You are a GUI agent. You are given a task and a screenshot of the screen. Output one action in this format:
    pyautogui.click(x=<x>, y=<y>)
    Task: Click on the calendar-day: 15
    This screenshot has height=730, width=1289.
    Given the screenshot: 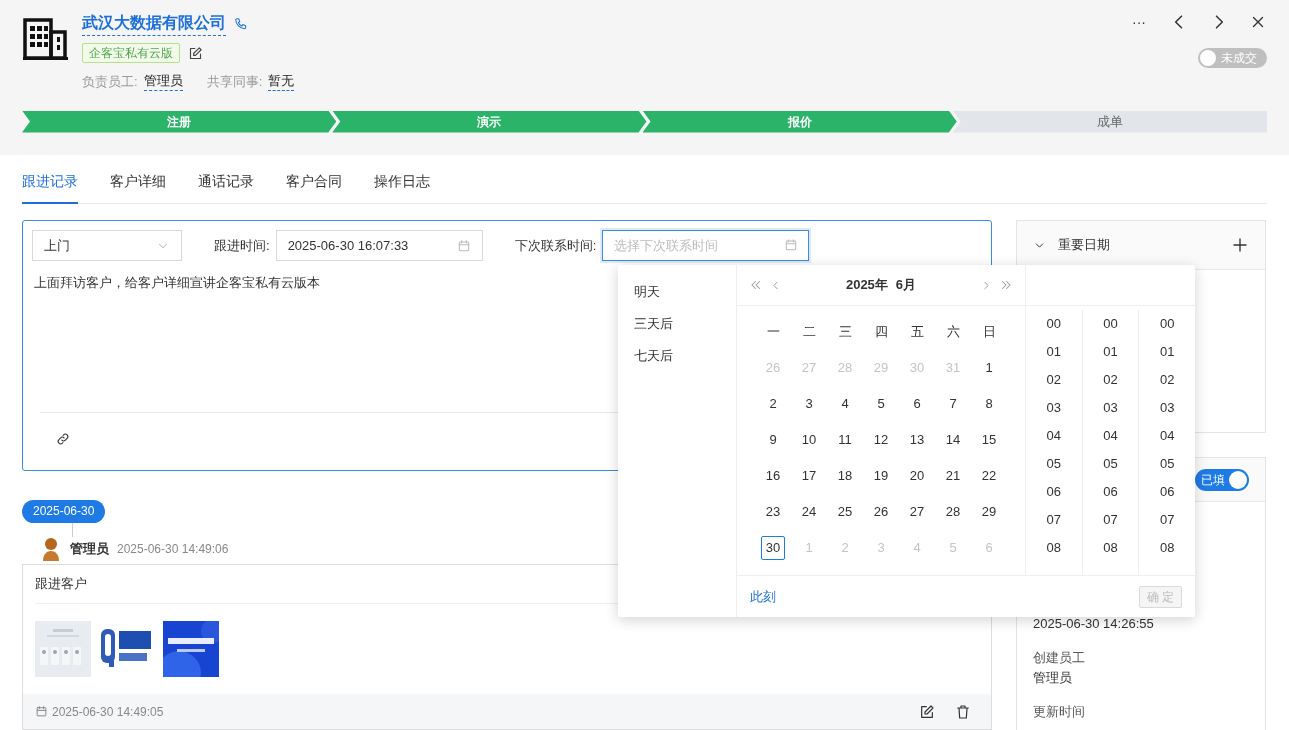 What is the action you would take?
    pyautogui.click(x=989, y=440)
    